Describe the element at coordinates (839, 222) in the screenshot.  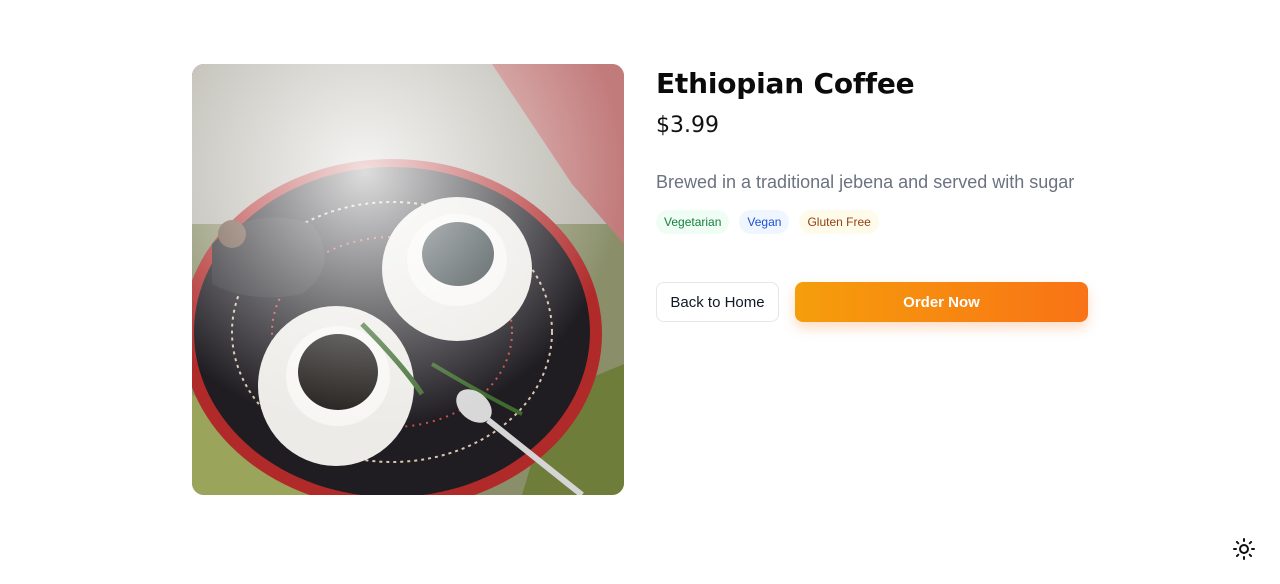
I see `tag-gluten-free: Gluten Free` at that location.